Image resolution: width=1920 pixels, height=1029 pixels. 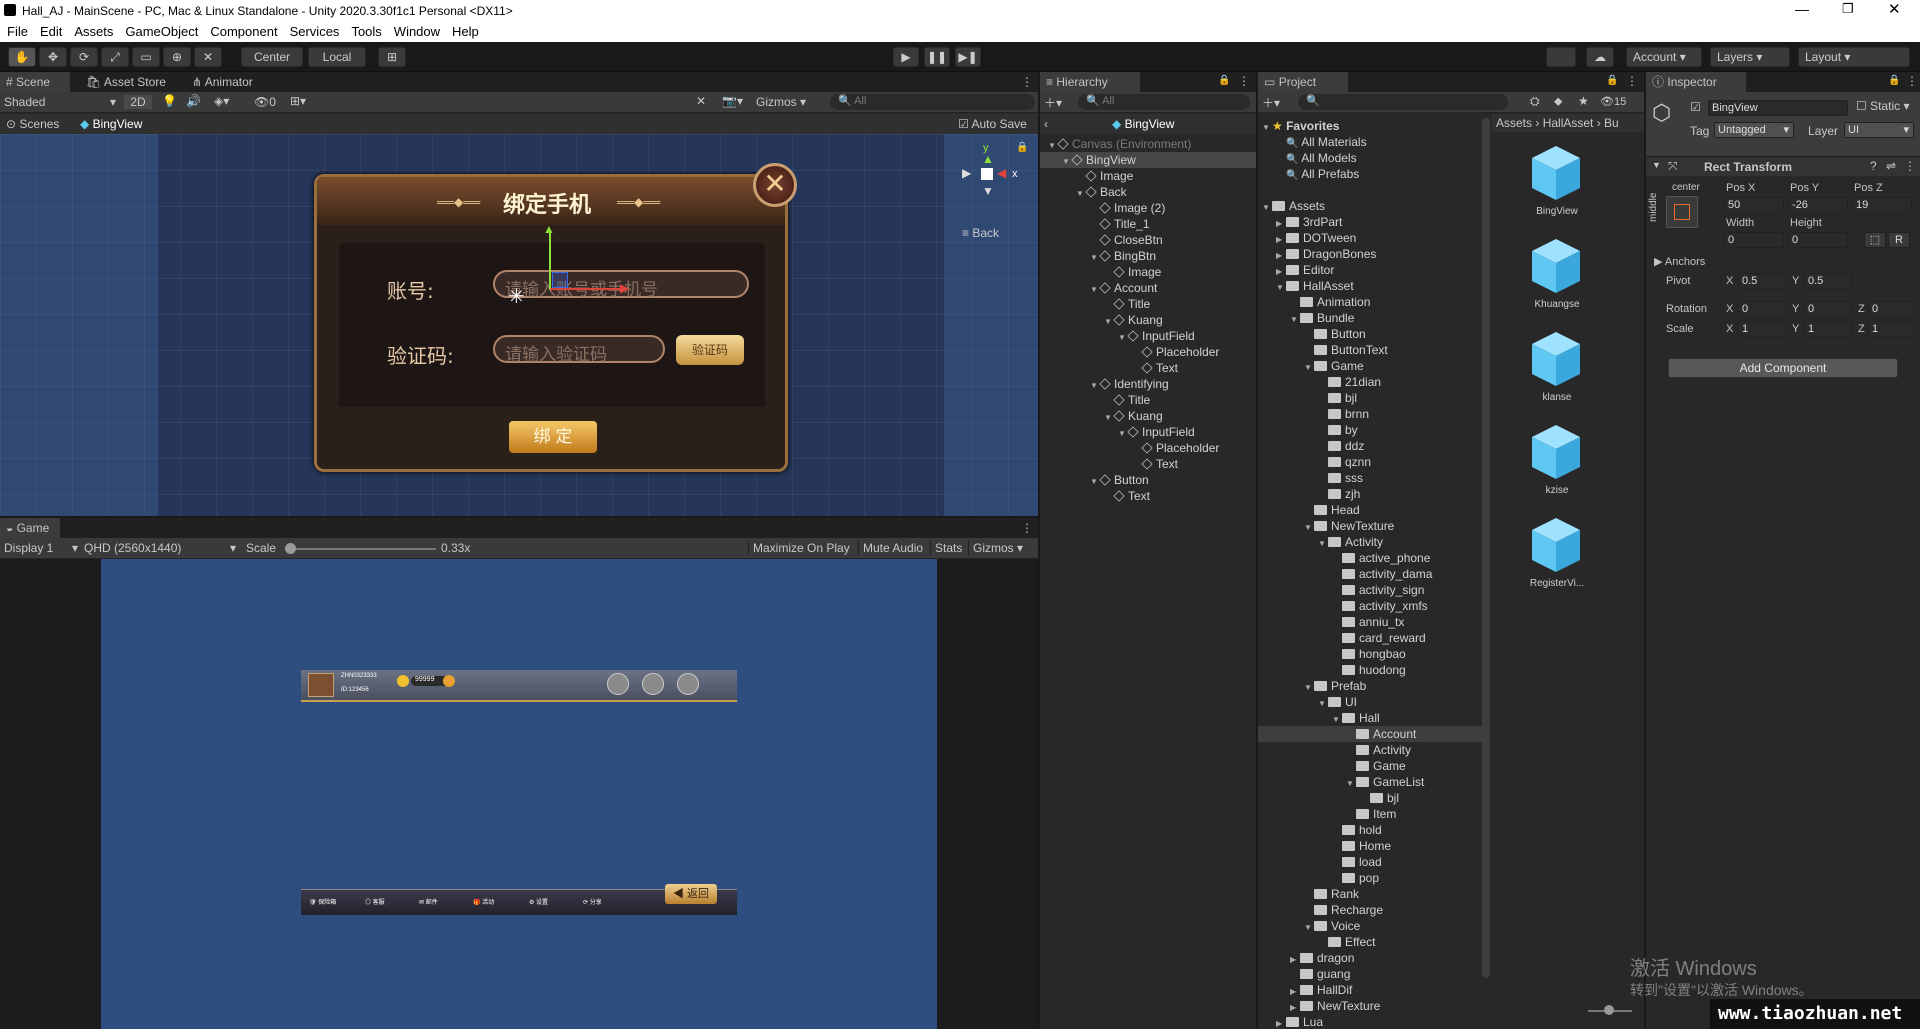 I want to click on tab-scene: # Scene, so click(x=35, y=82).